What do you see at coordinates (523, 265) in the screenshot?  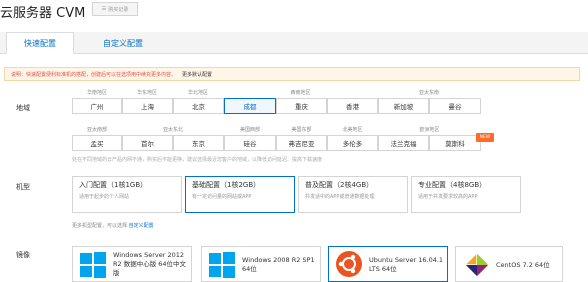 I see `image-name: CentOS 7.2 64位` at bounding box center [523, 265].